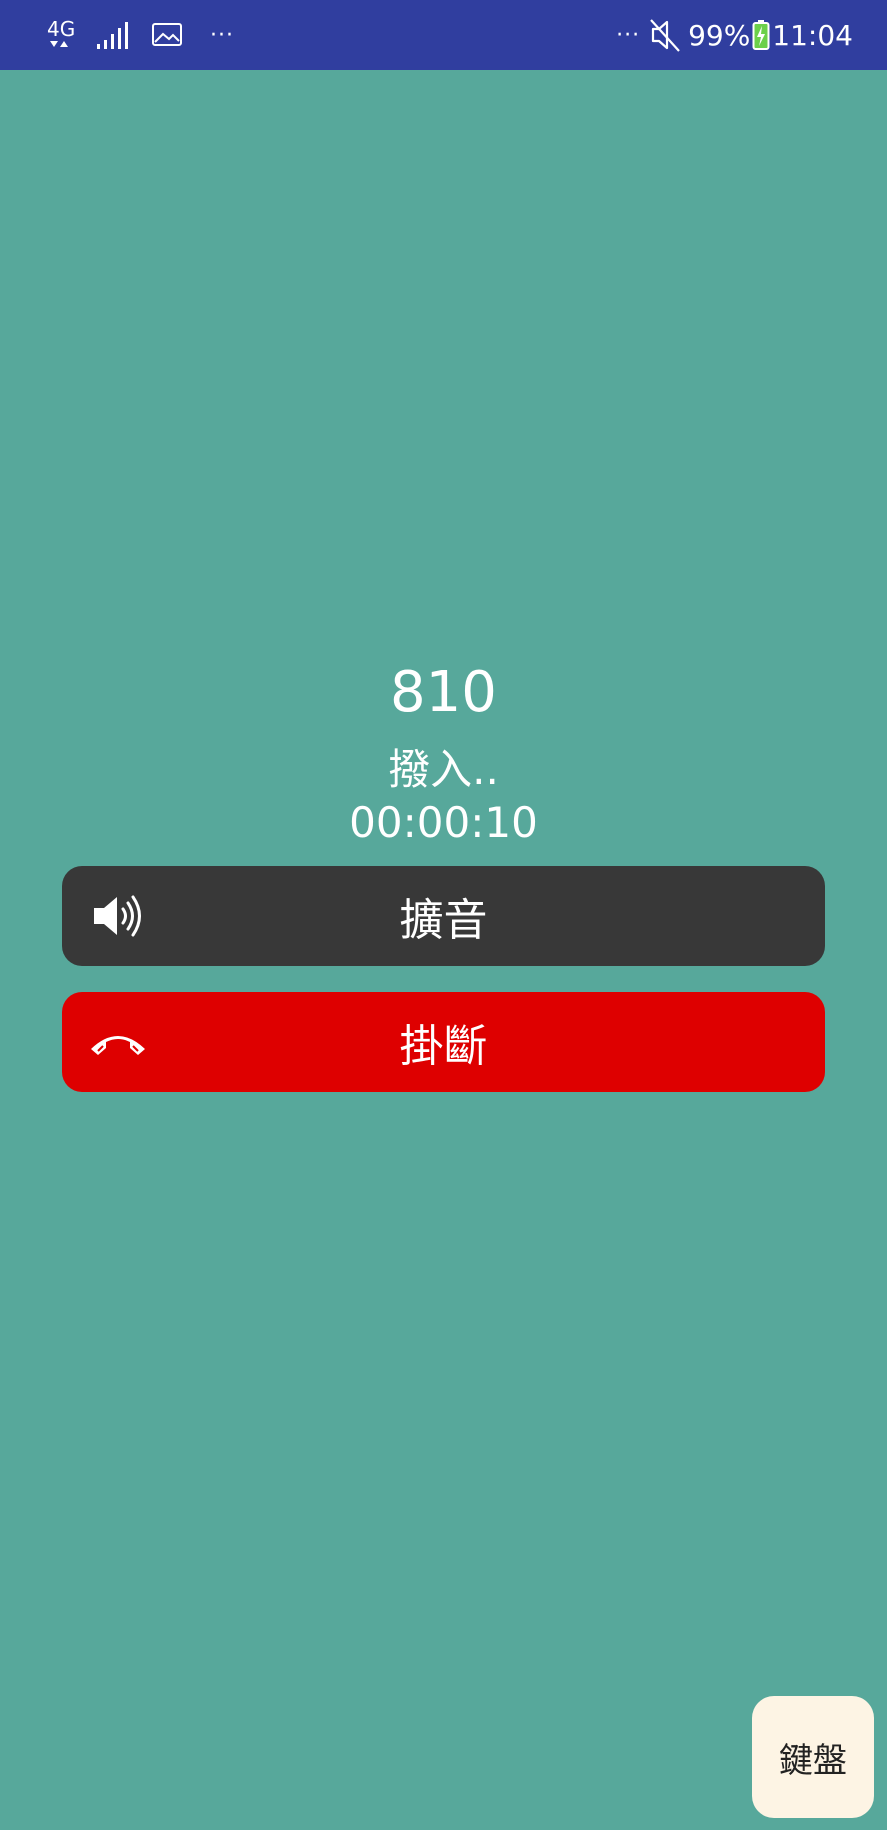 Image resolution: width=887 pixels, height=1830 pixels. I want to click on more-status-indicator: ···, so click(628, 35).